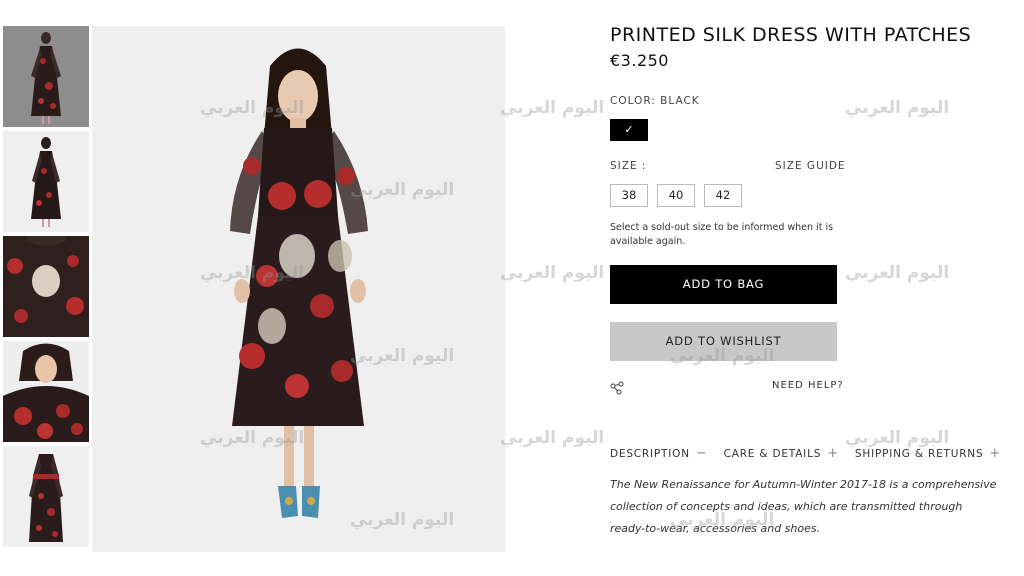 The width and height of the screenshot is (1024, 576). I want to click on share-icon, so click(617, 389).